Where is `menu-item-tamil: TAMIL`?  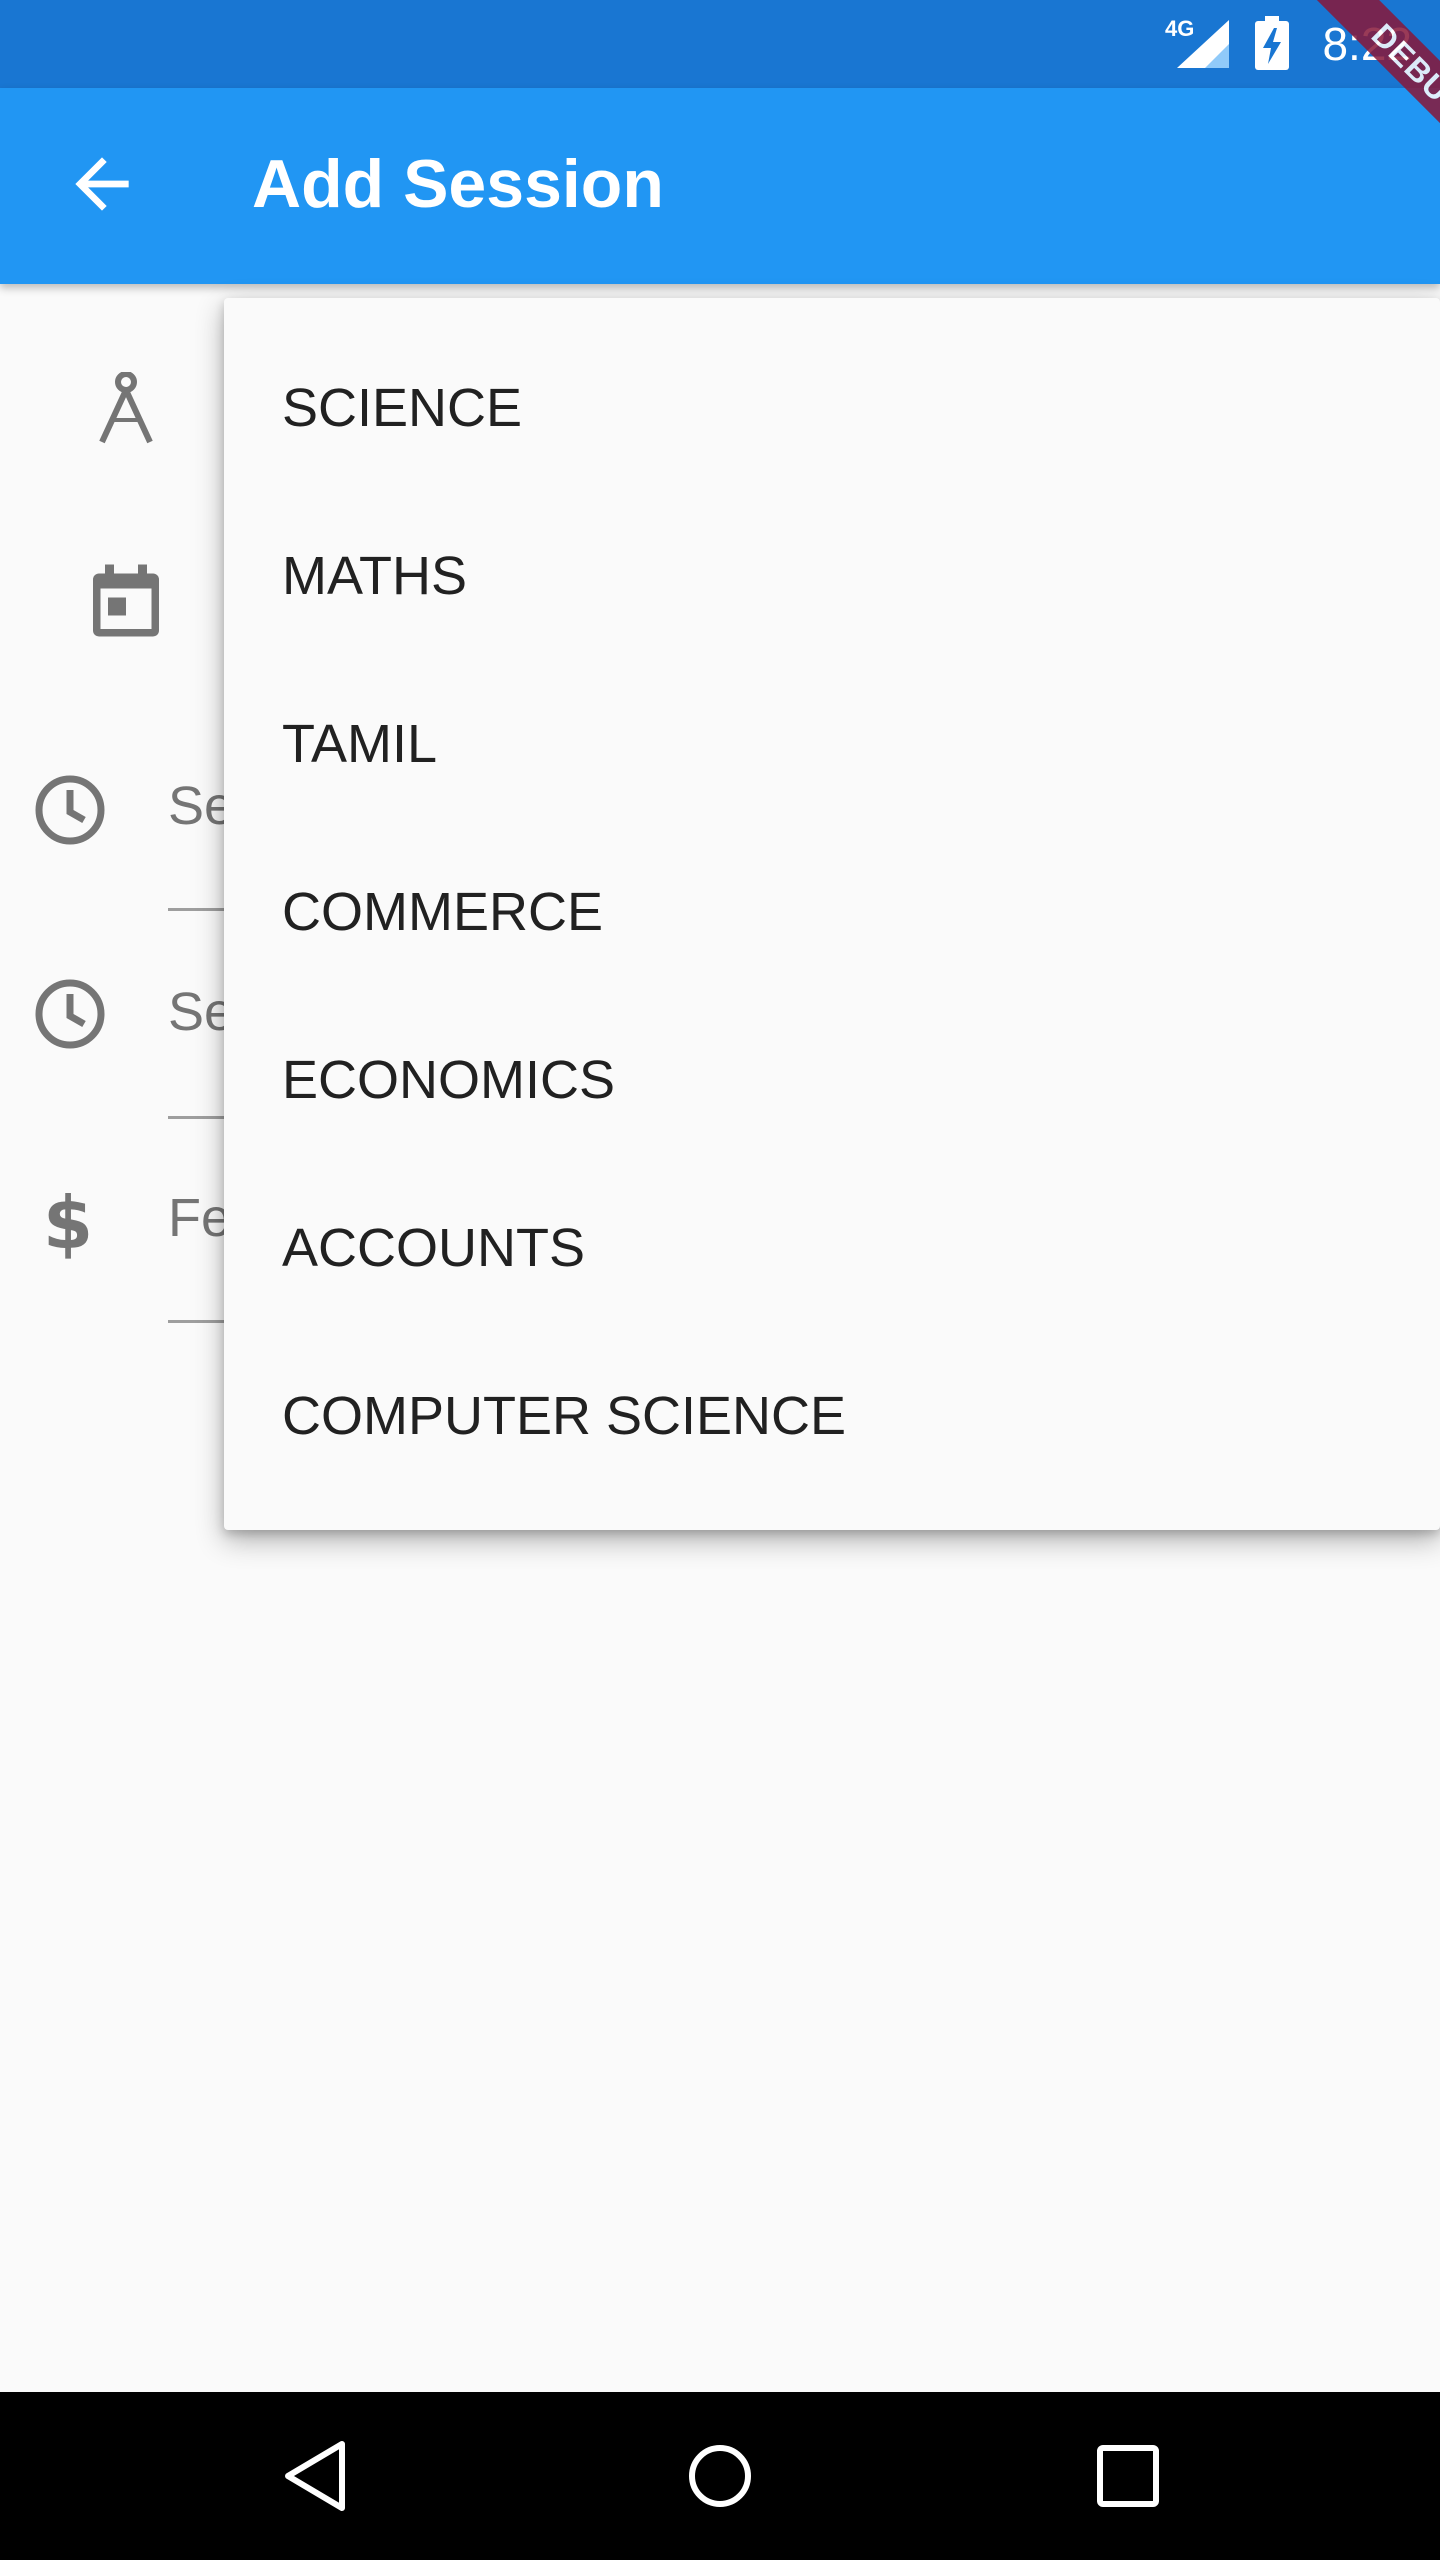
menu-item-tamil: TAMIL is located at coordinates (832, 744).